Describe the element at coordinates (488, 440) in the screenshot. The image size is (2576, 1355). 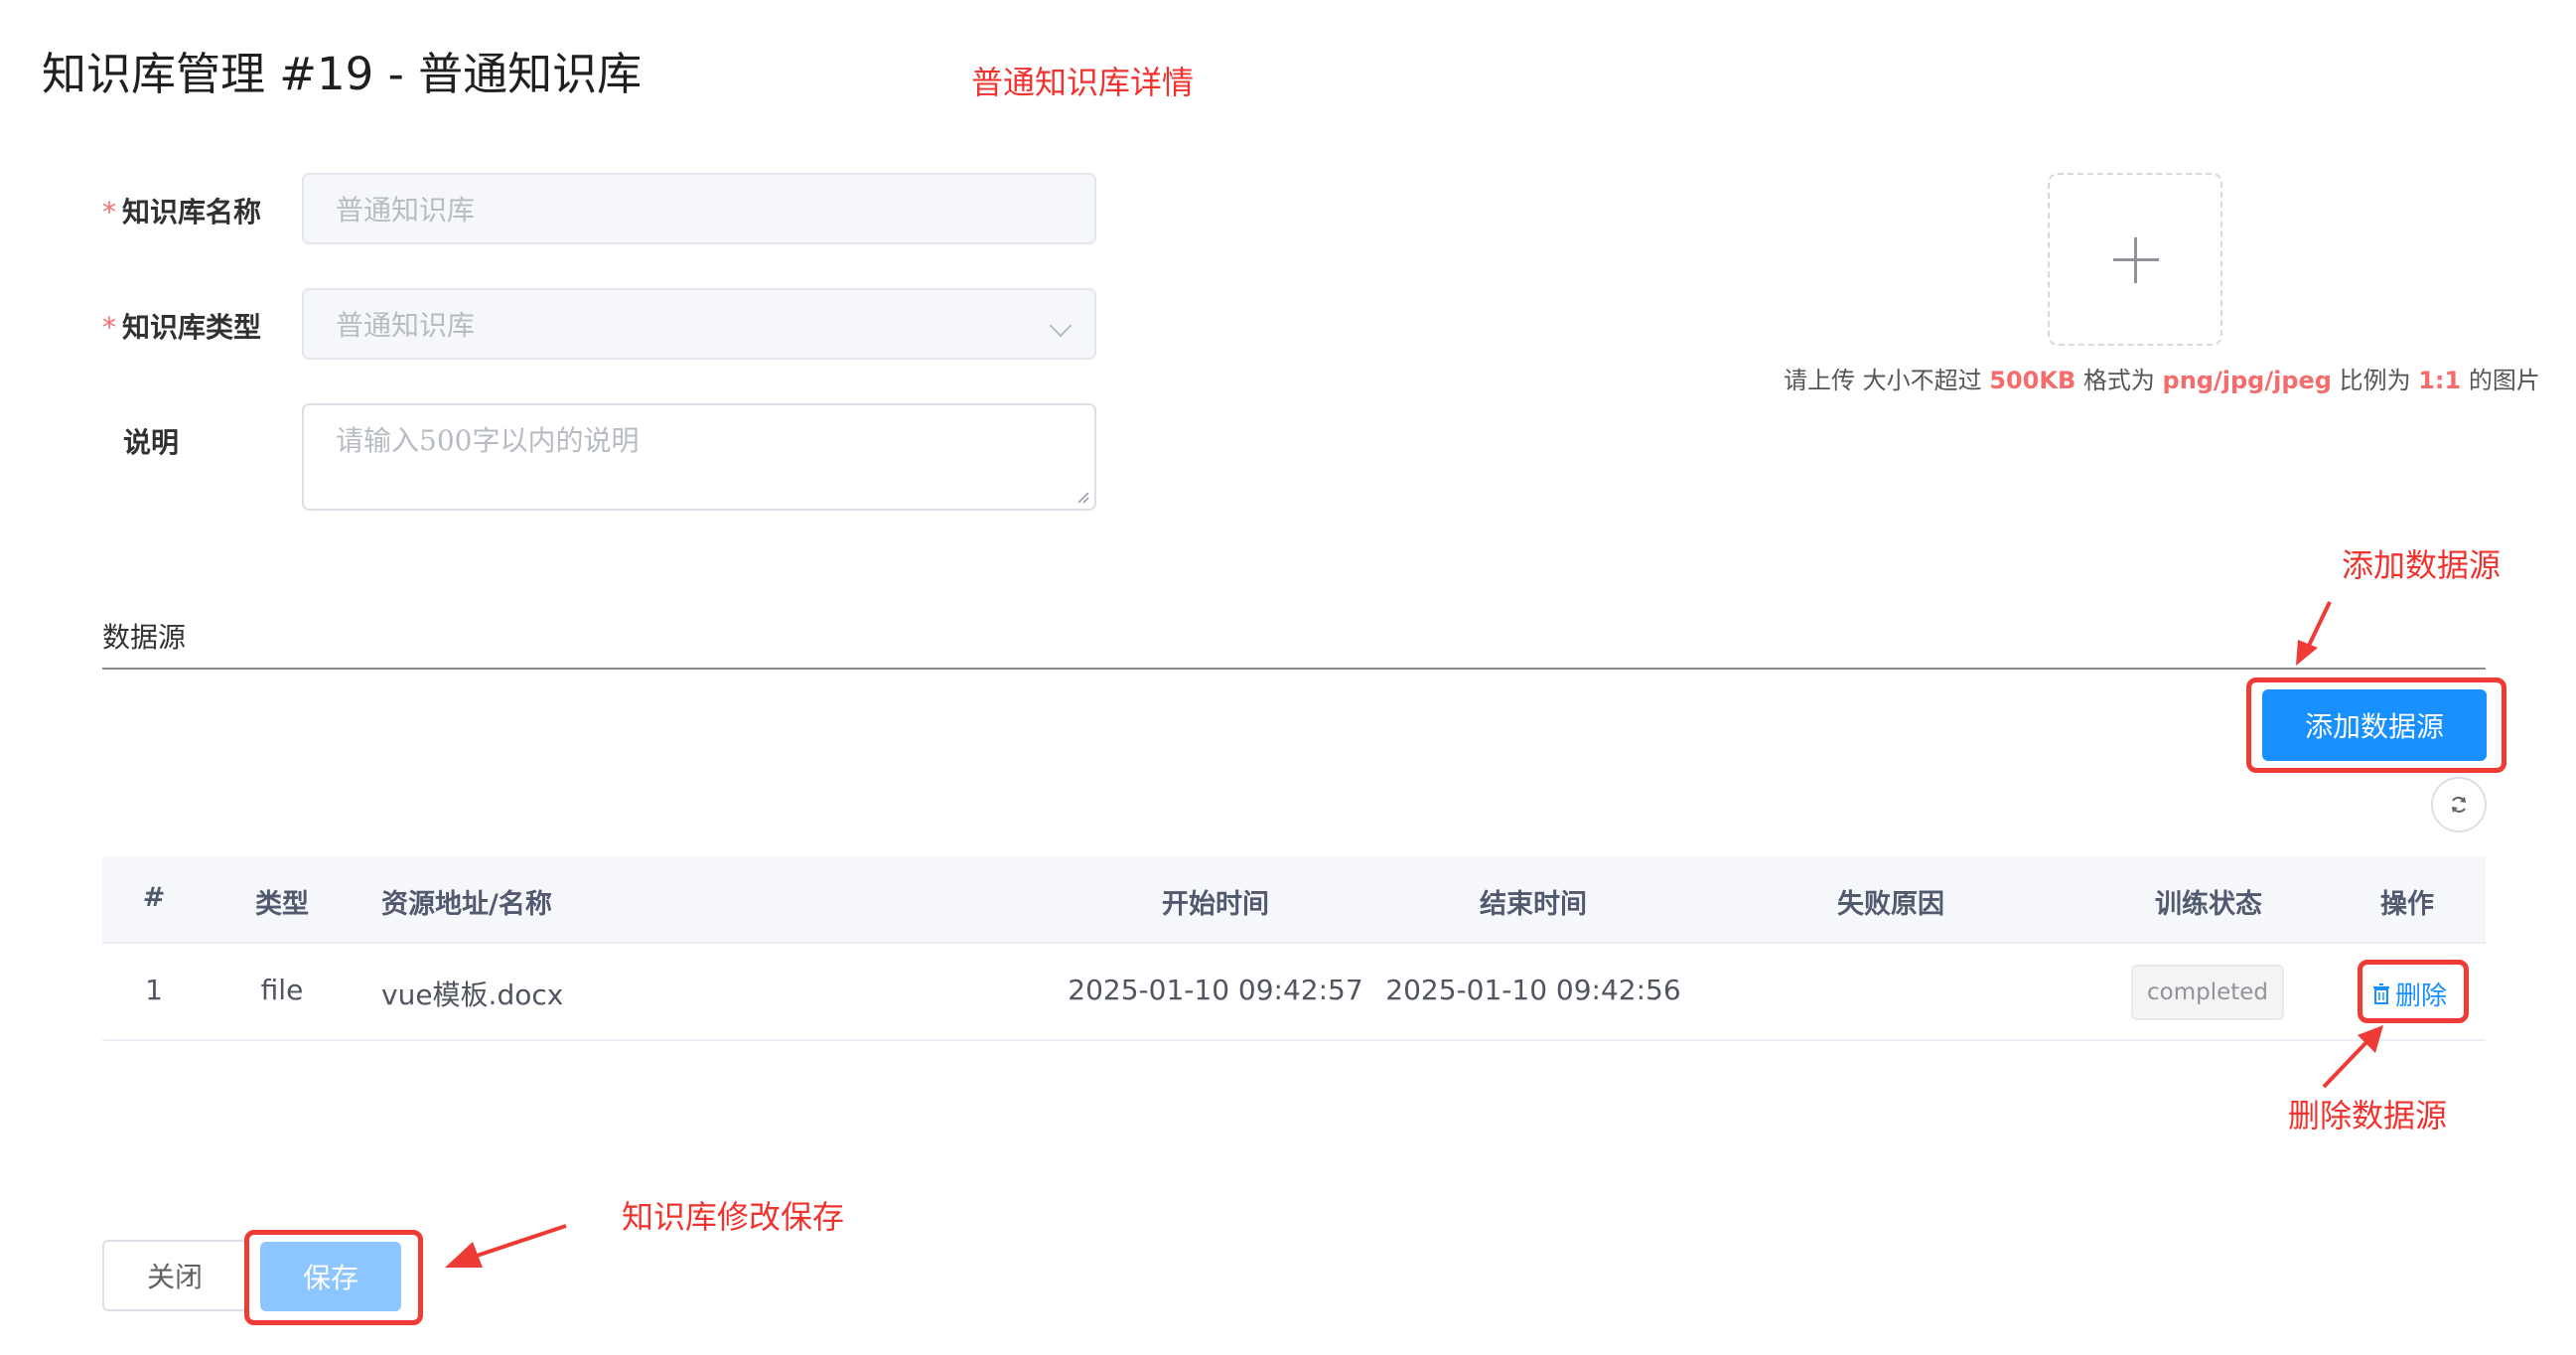
I see `desc-placeholder: 请输入500字以内的说明` at that location.